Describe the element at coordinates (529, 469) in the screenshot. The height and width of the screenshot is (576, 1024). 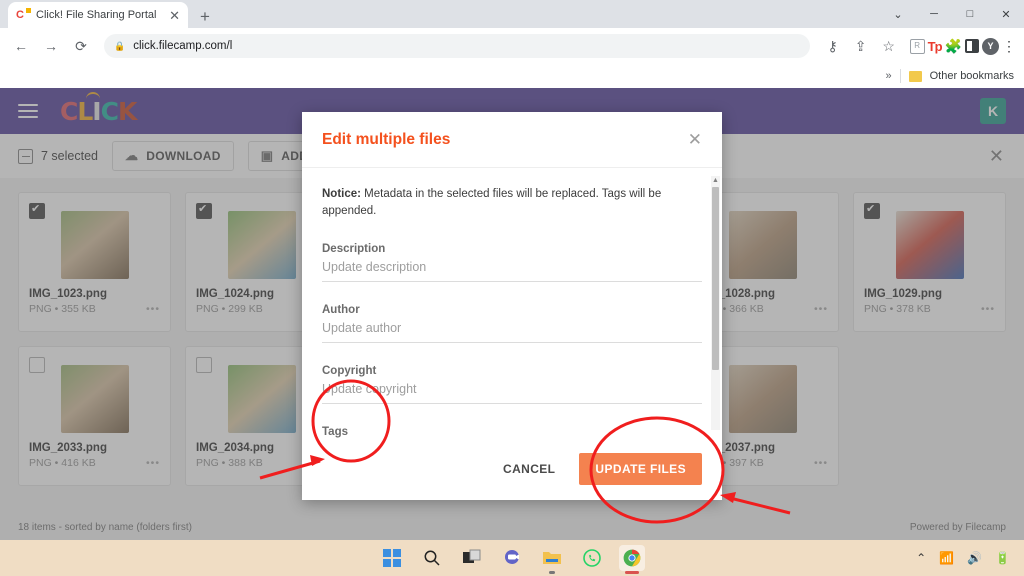
I see `cancel-button: CANCEL` at that location.